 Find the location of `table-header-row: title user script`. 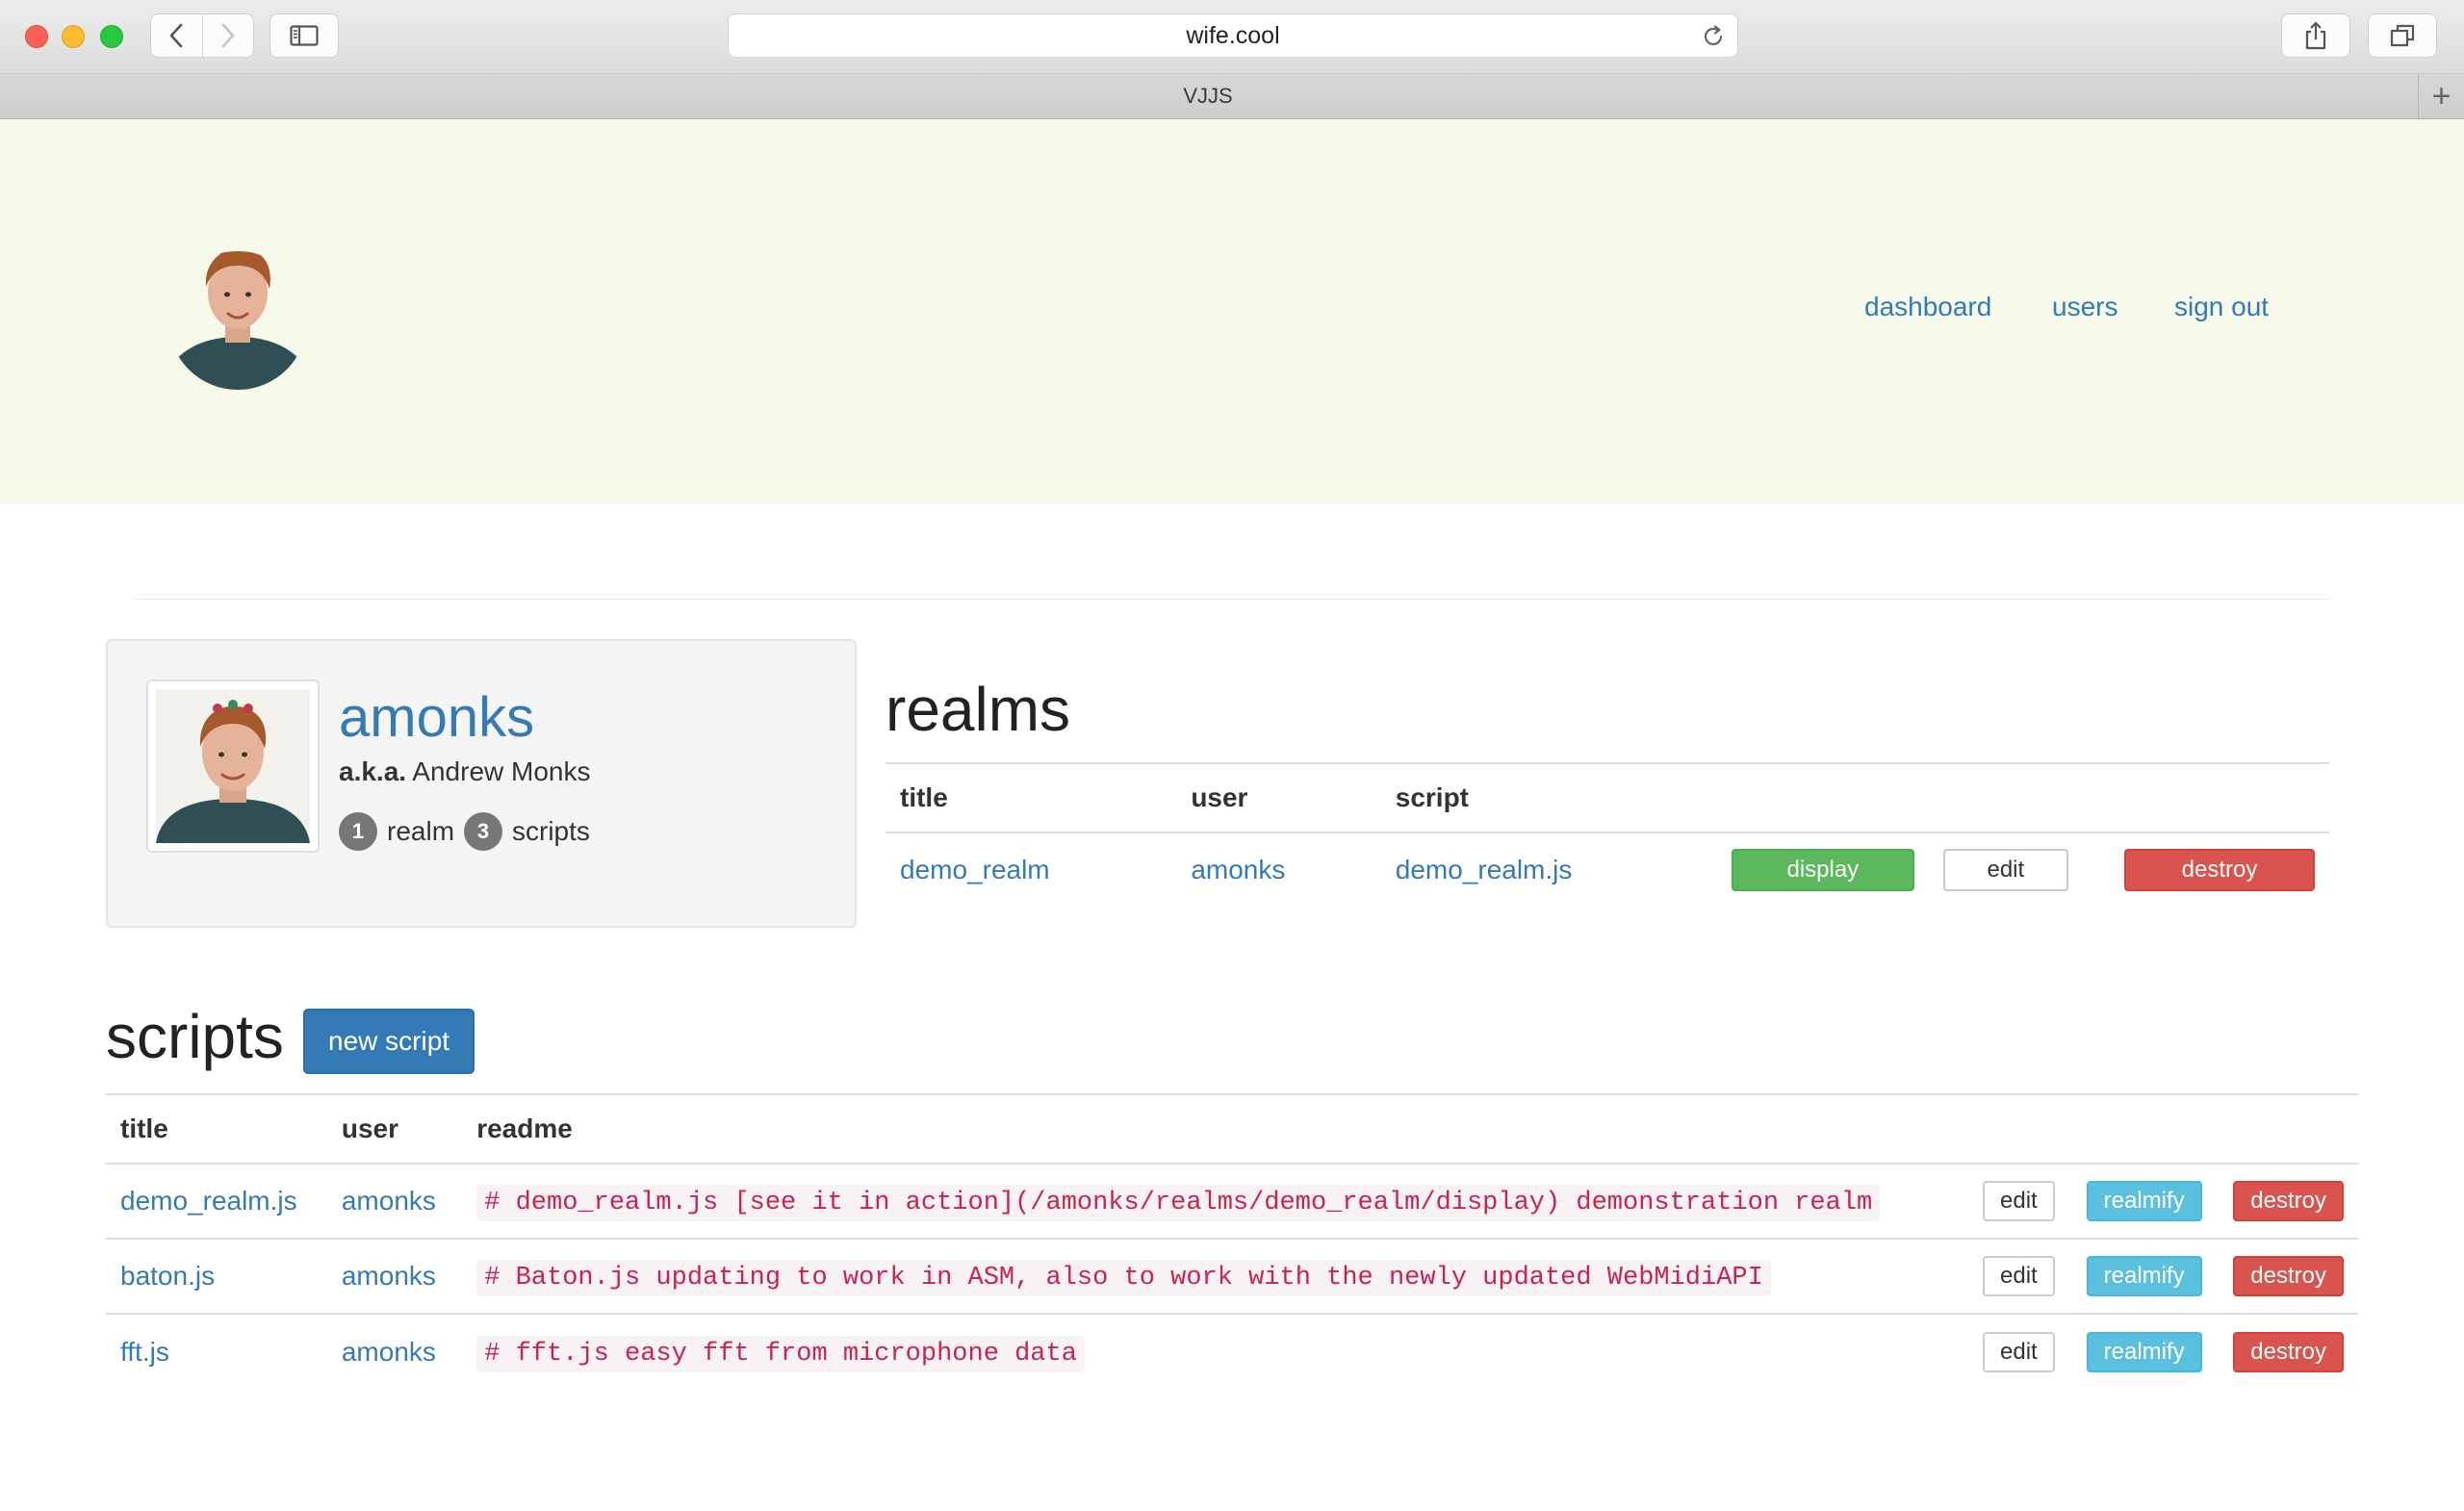

table-header-row: title user script is located at coordinates (1607, 797).